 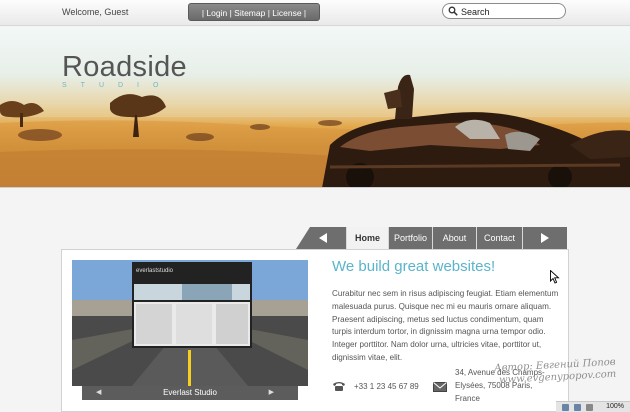 I want to click on account-links: | Login | Sitemap | License |, so click(x=254, y=12).